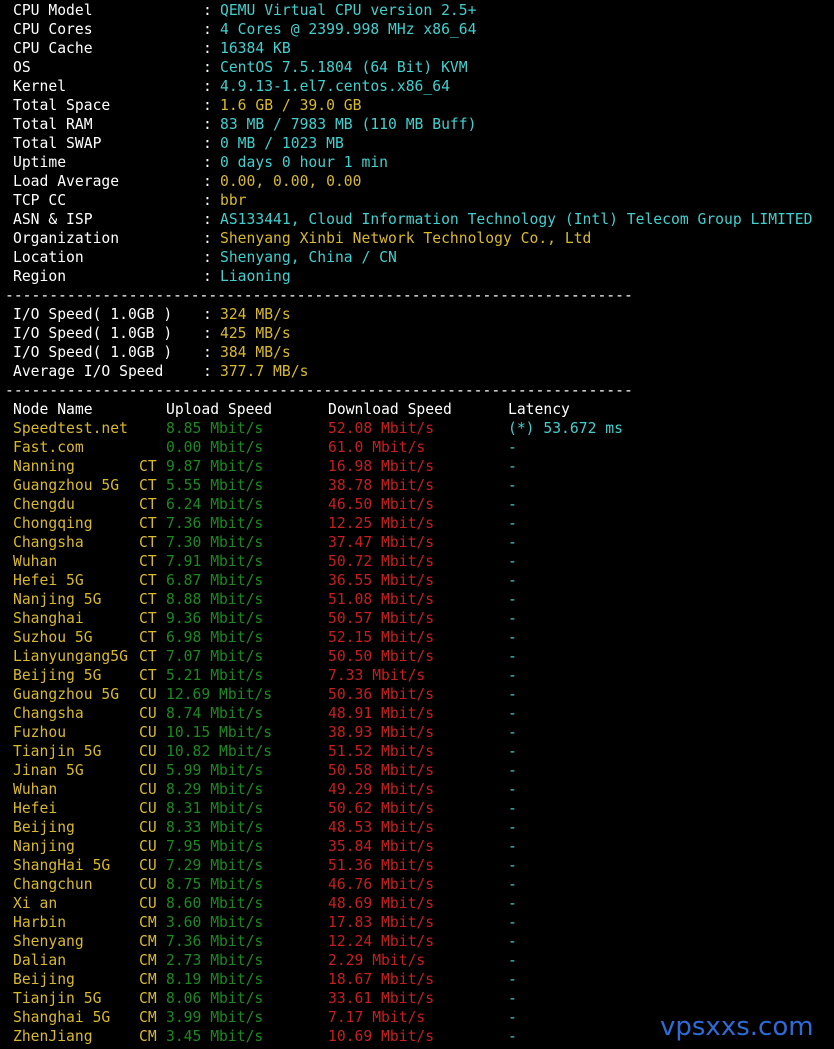  What do you see at coordinates (70, 656) in the screenshot?
I see `node-name: Lianyungang5G` at bounding box center [70, 656].